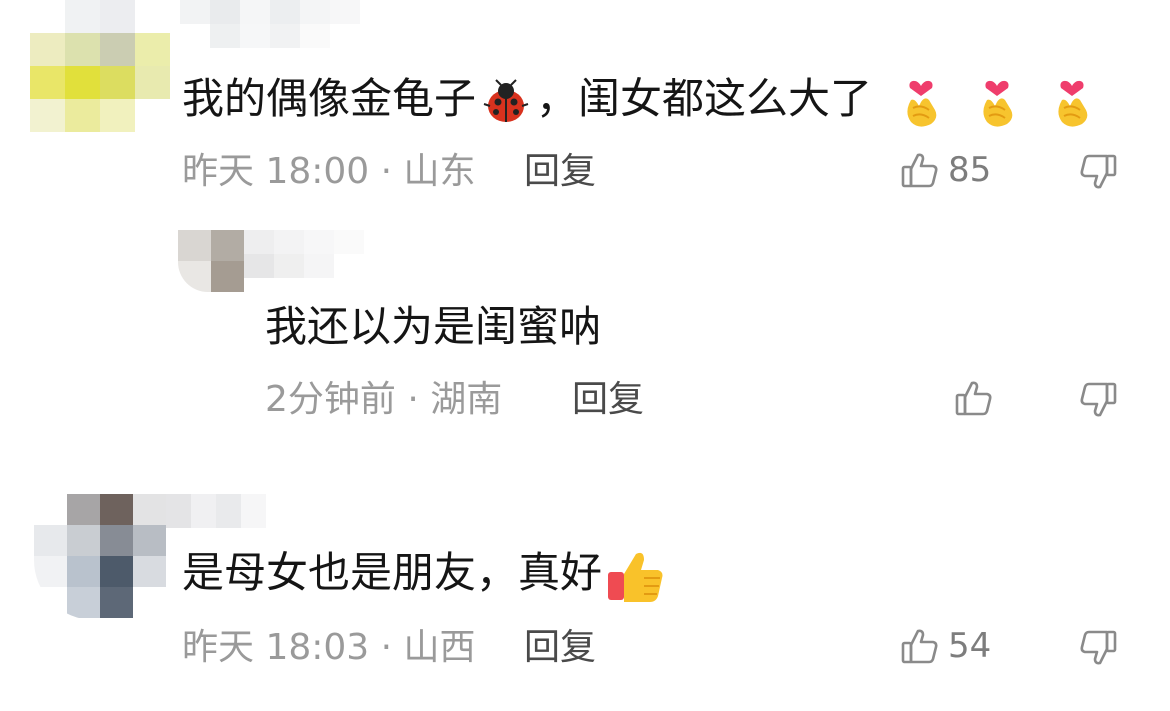 This screenshot has height=711, width=1170. I want to click on comment-text: 我的偶像金龟子 ，闺女都这么大了, so click(638, 101).